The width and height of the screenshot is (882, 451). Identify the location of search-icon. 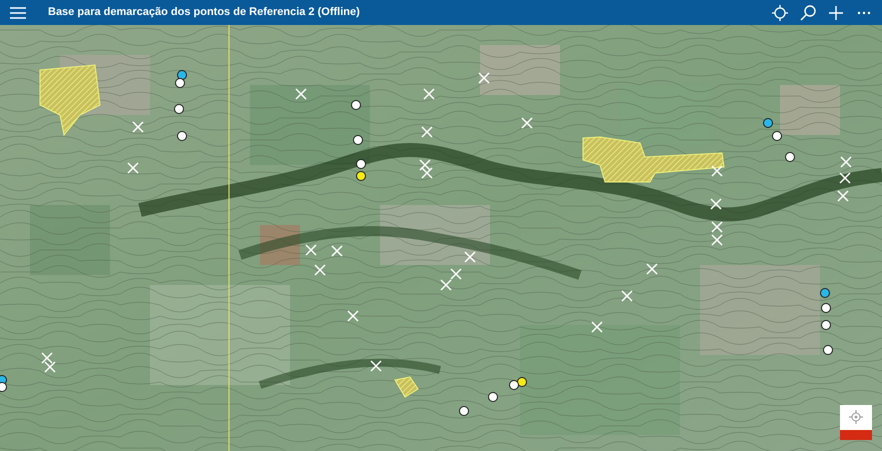
(808, 12).